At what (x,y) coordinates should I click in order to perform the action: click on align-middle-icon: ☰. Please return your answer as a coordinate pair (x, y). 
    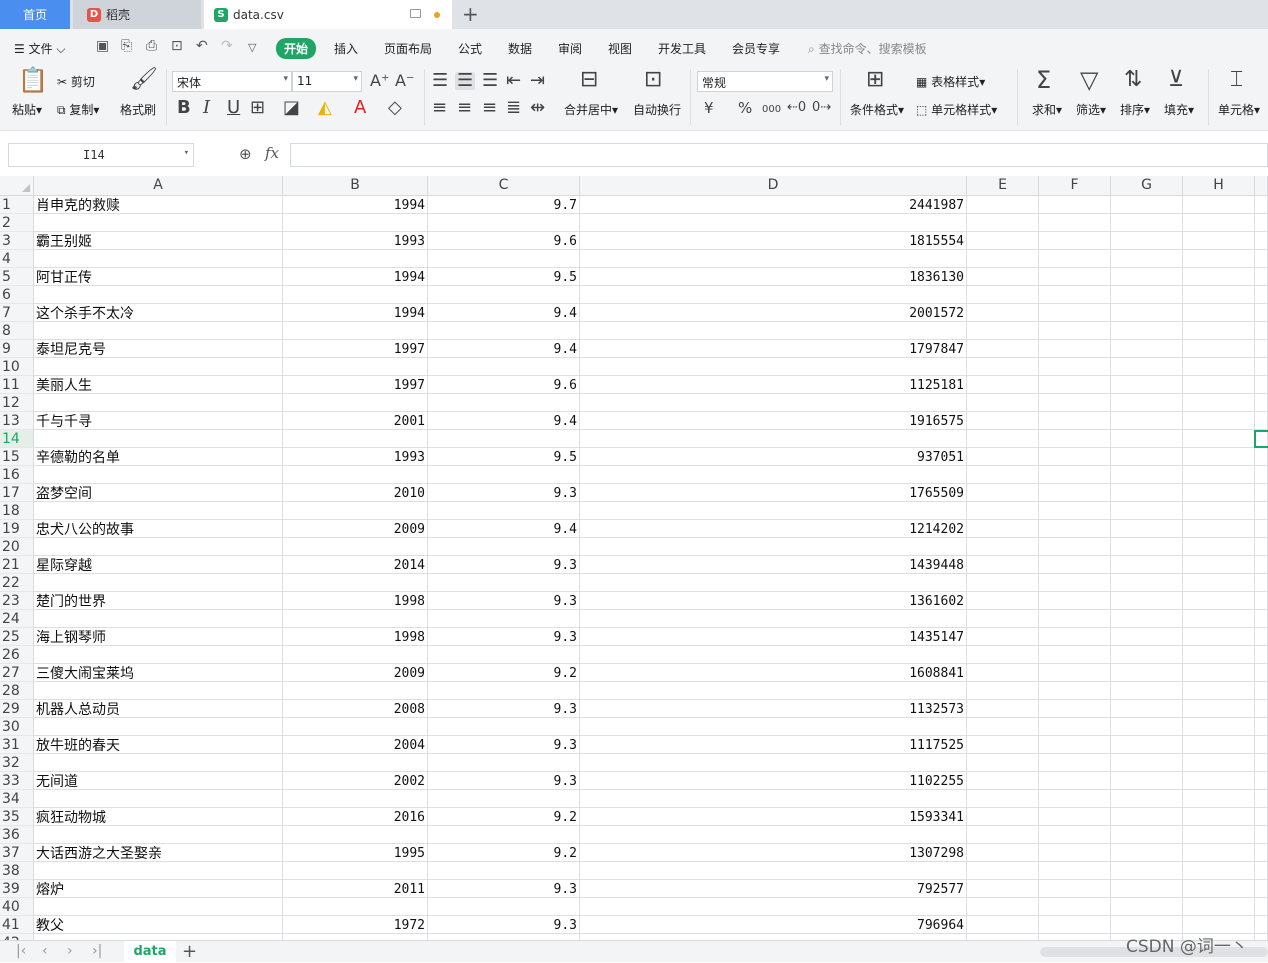
    Looking at the image, I should click on (465, 81).